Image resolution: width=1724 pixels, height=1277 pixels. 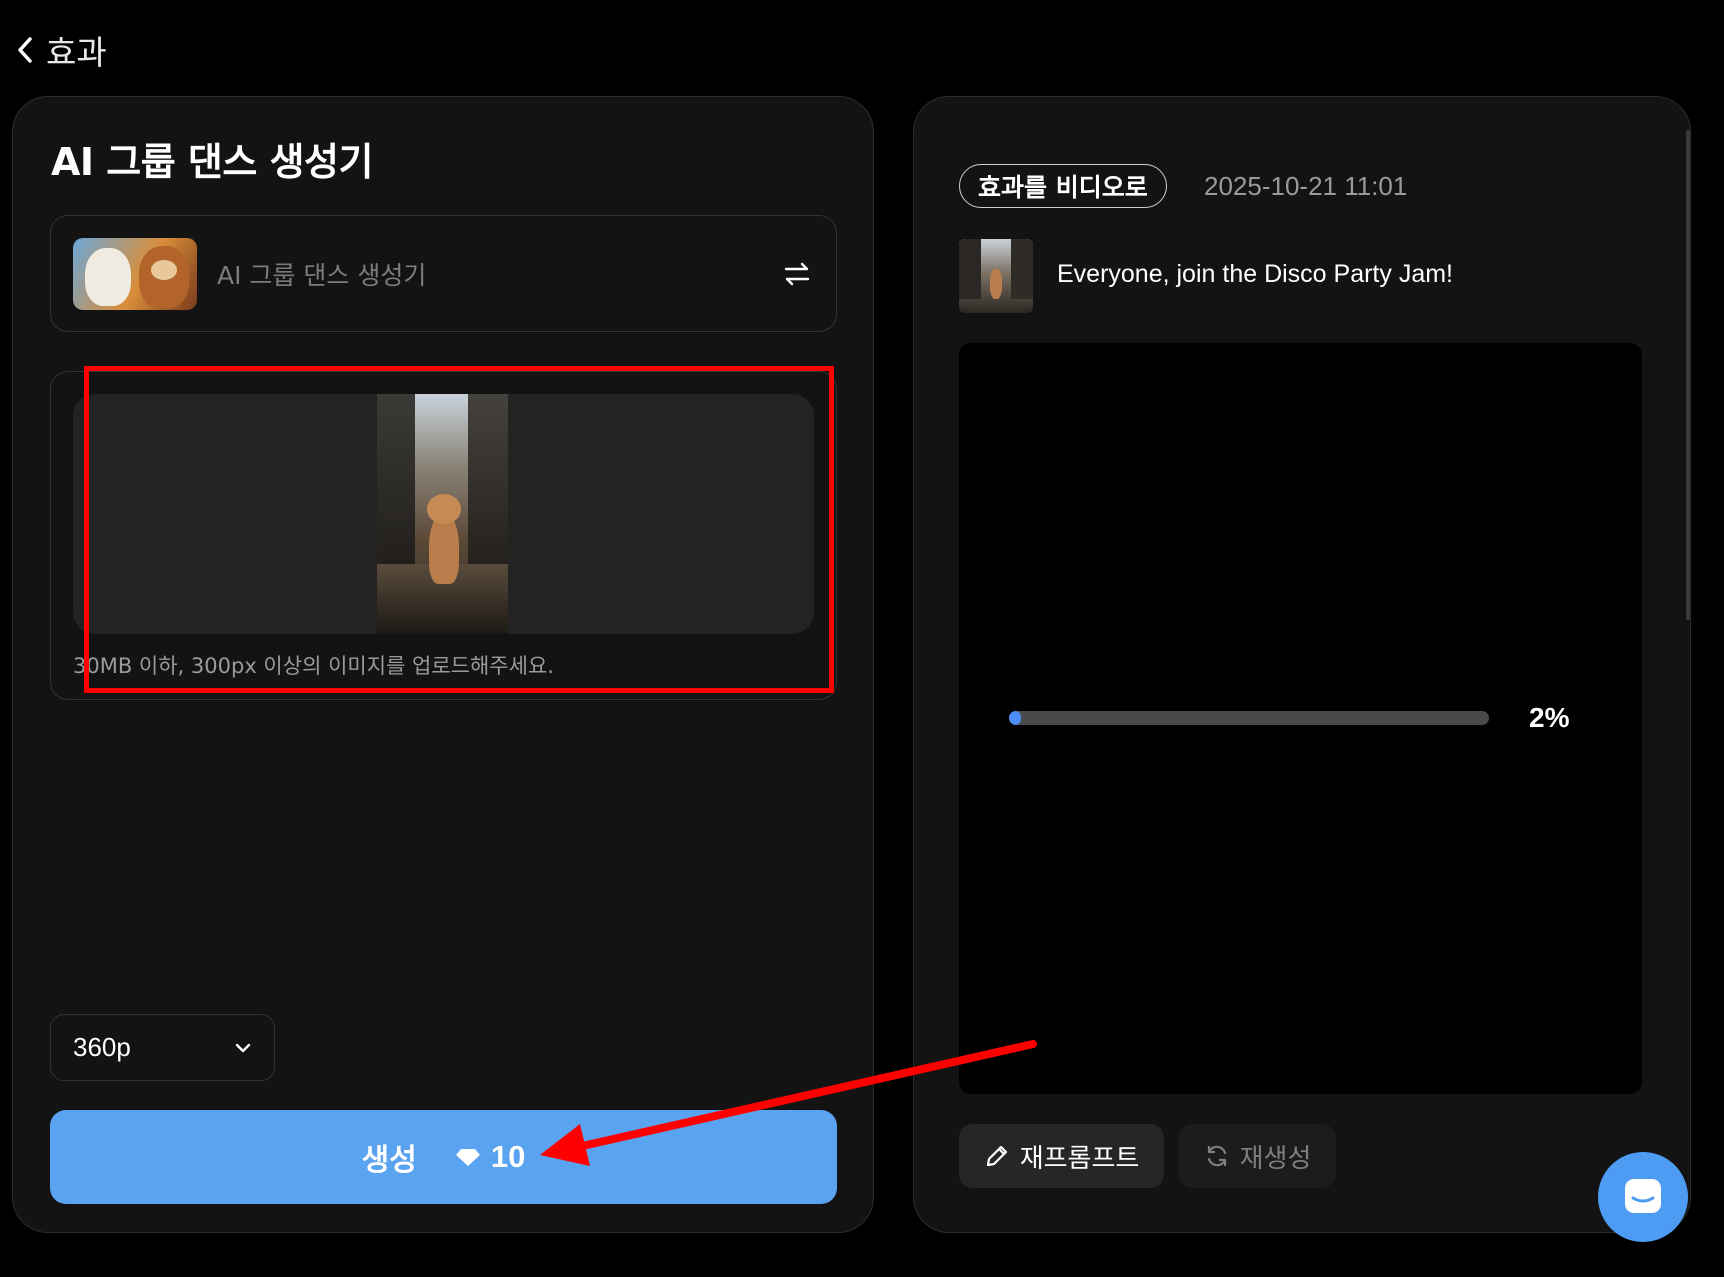 What do you see at coordinates (322, 275) in the screenshot?
I see `effect-name: AI 그룹 댄스 생성기` at bounding box center [322, 275].